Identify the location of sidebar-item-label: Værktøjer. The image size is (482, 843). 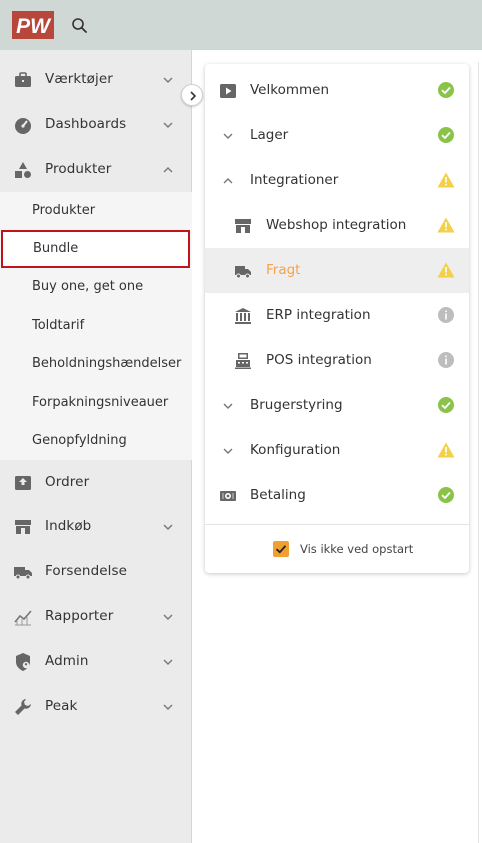
(79, 79).